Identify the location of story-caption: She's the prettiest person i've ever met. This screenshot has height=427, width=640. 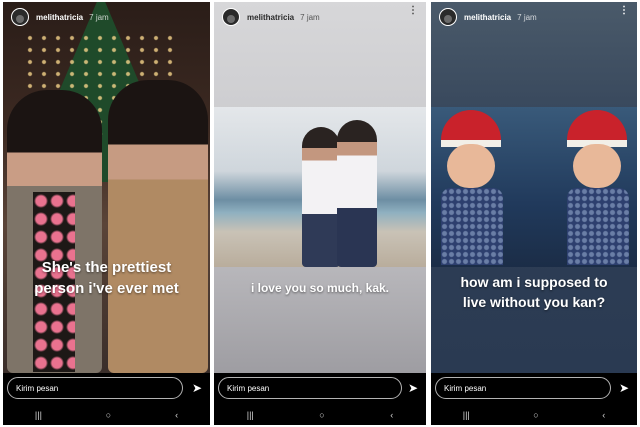
(106, 278).